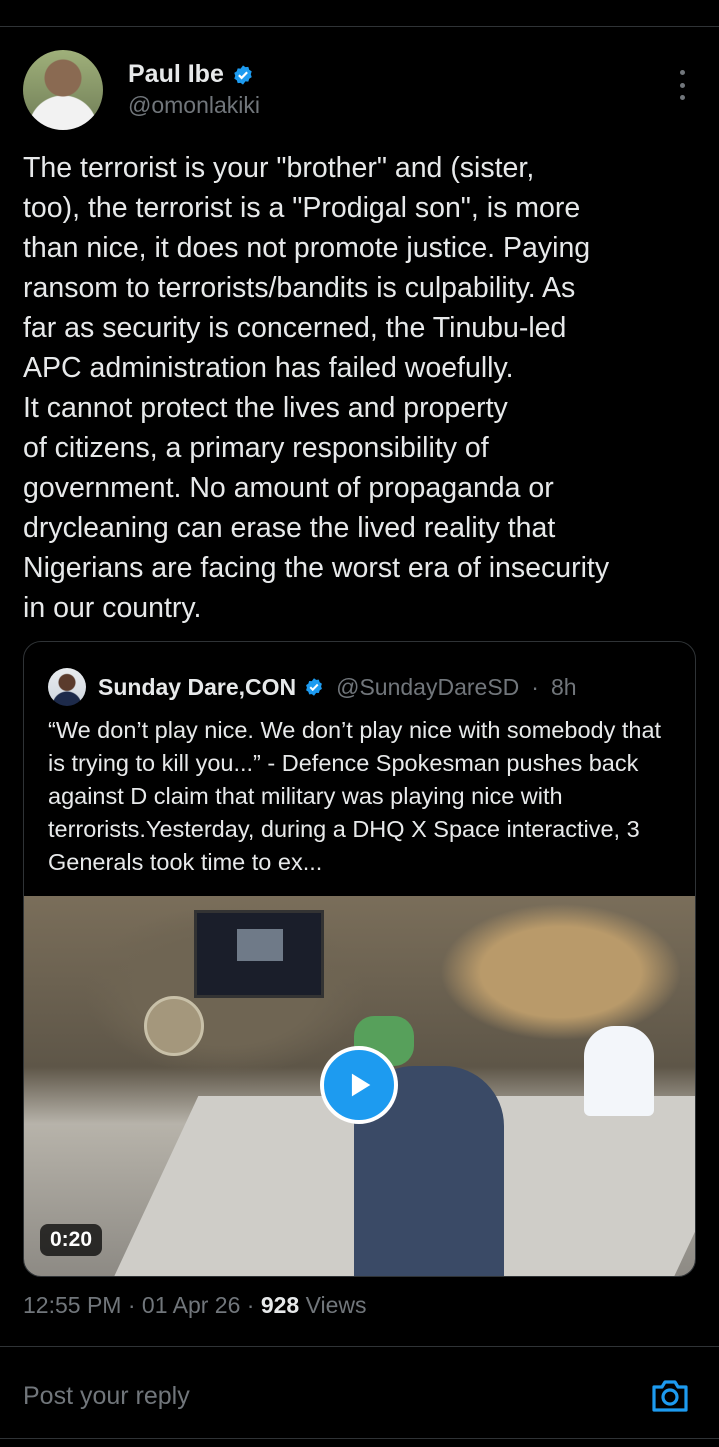 This screenshot has width=719, height=1447. Describe the element at coordinates (197, 686) in the screenshot. I see `quoted-author-name: Sunday Dare,CON` at that location.